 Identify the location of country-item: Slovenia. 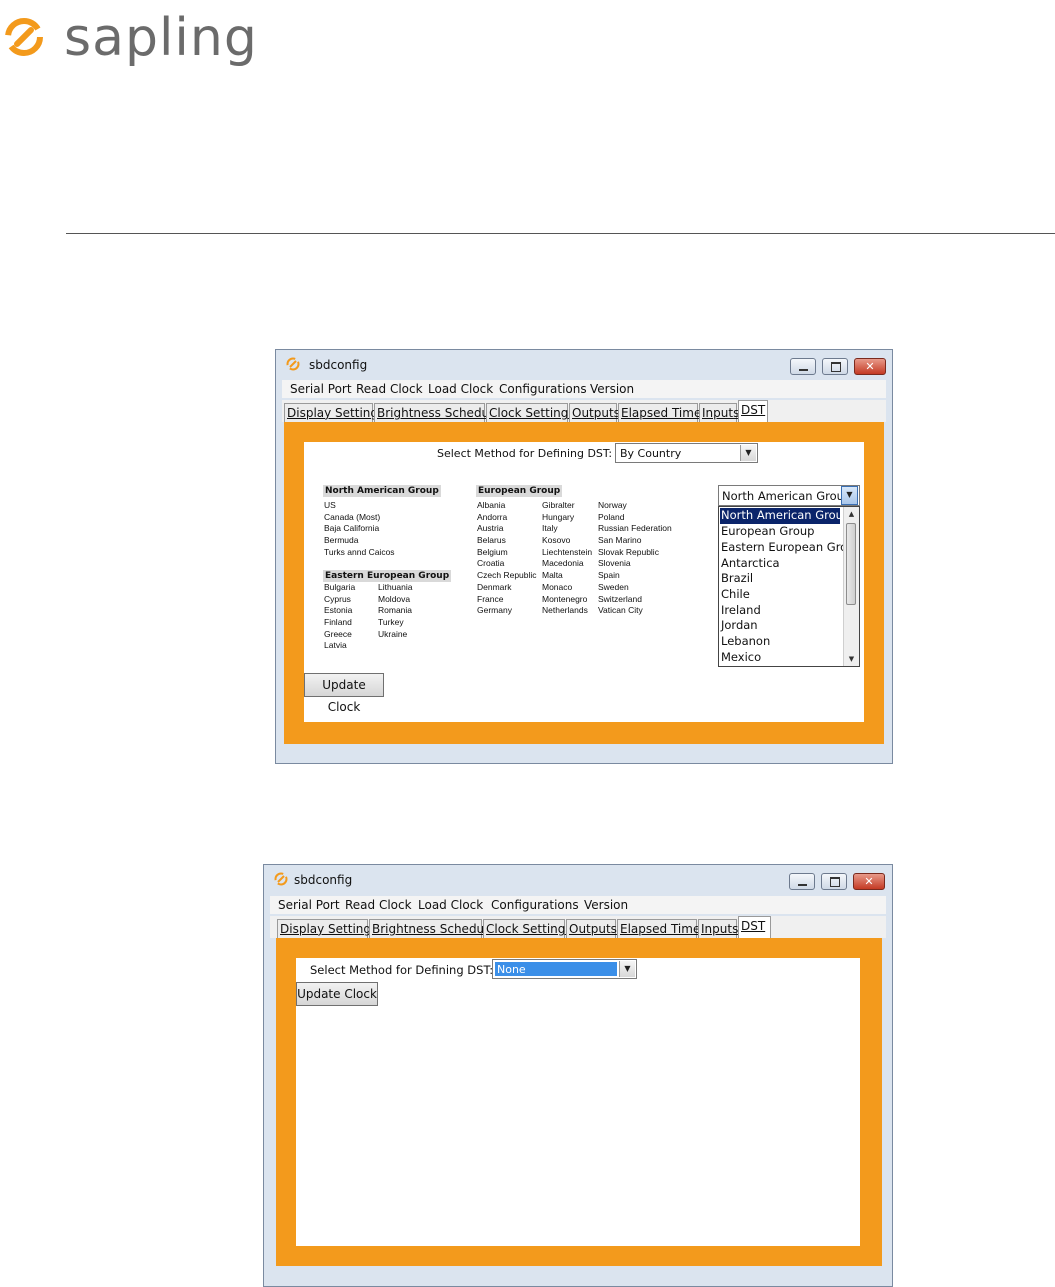
(614, 563).